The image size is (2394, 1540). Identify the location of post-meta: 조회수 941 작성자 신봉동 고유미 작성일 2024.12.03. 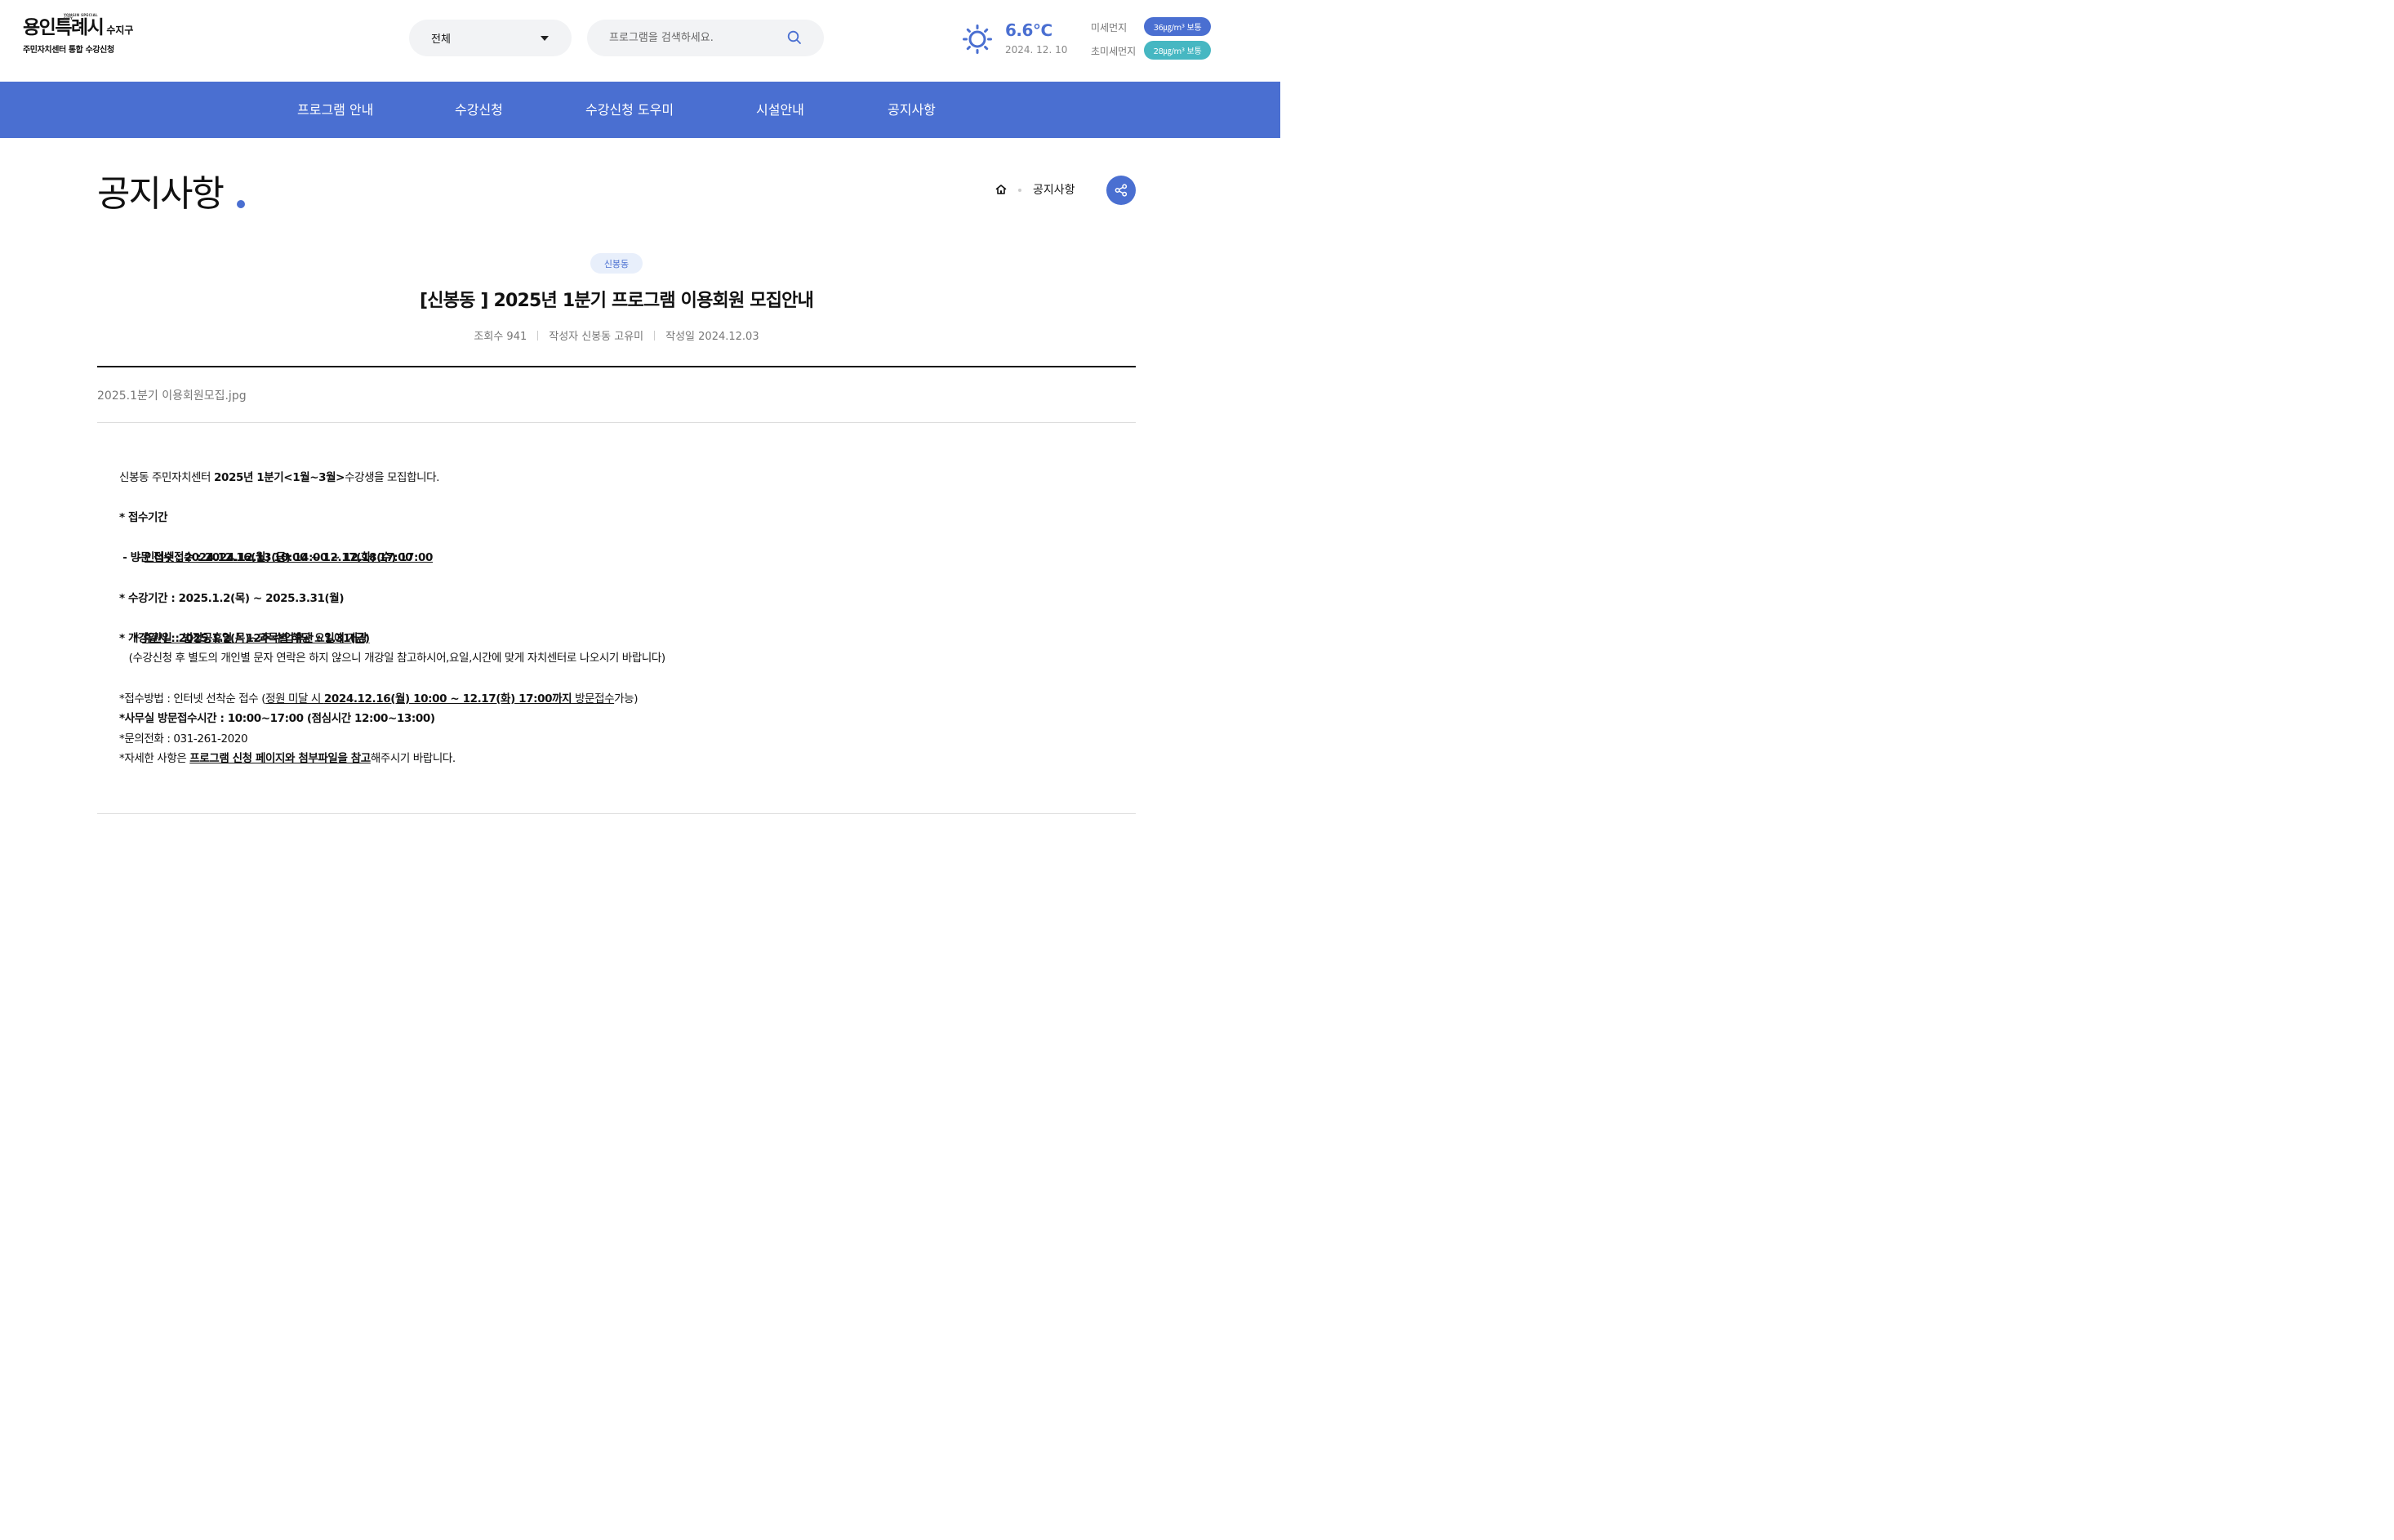
(616, 335).